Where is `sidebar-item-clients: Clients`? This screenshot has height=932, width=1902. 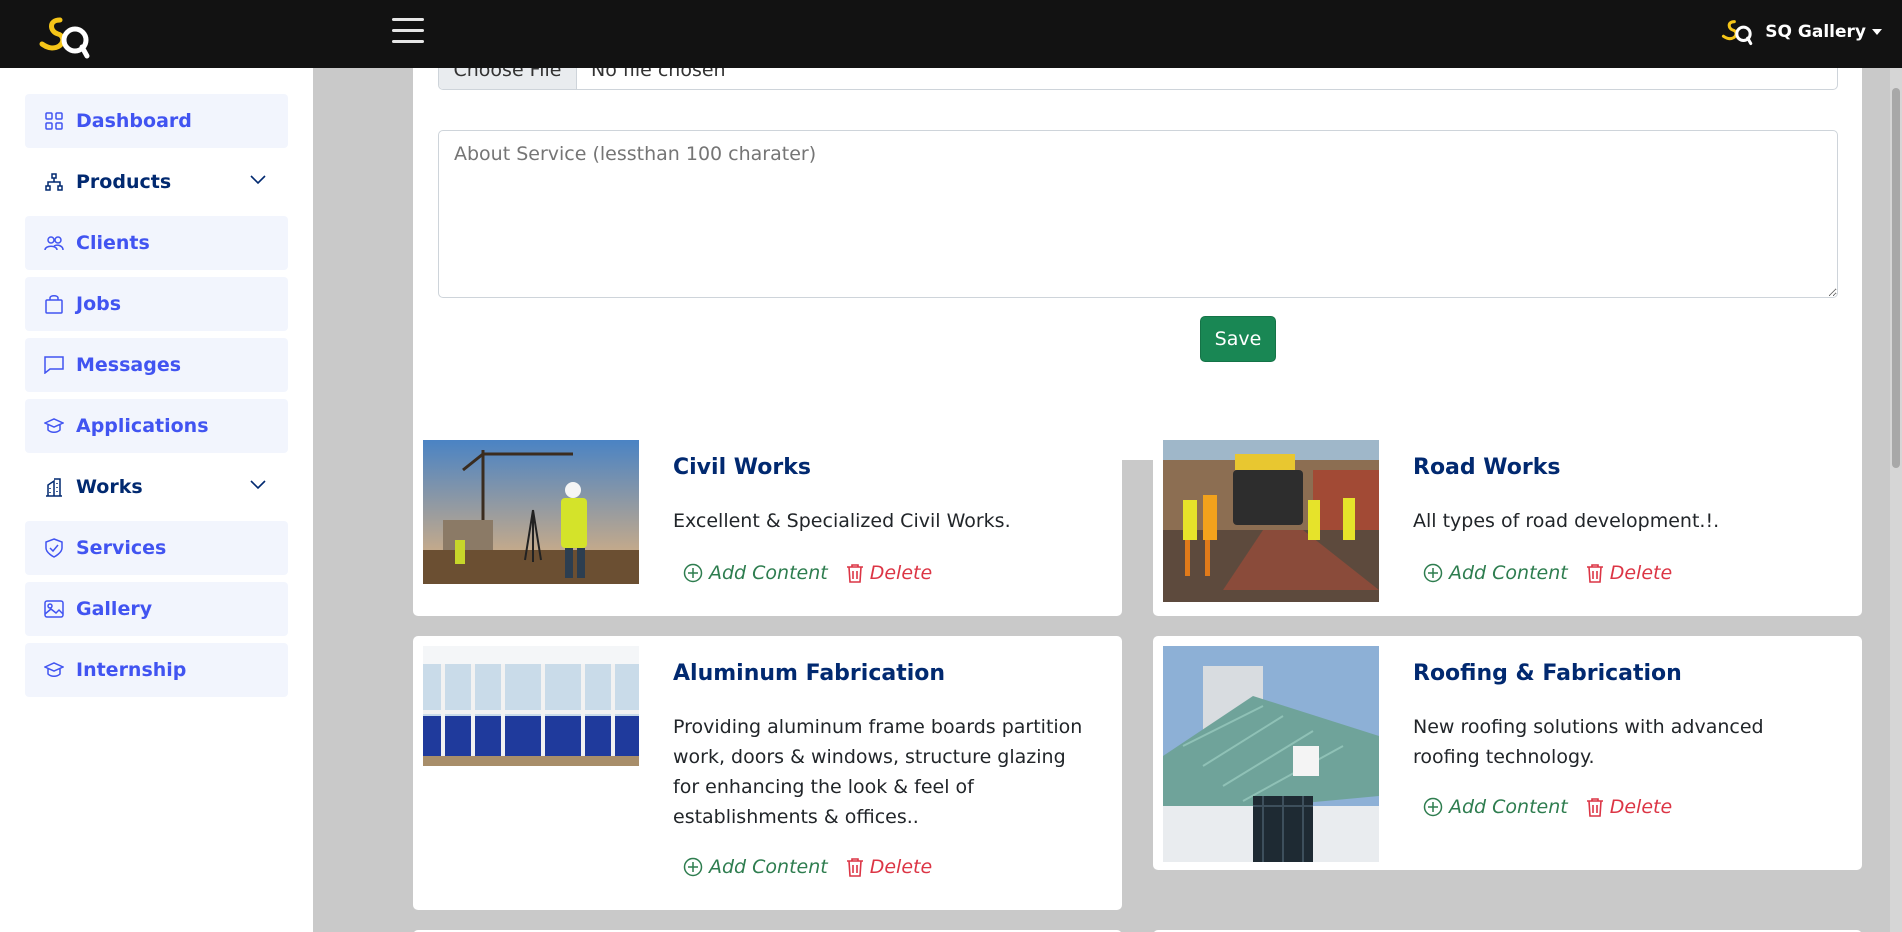 sidebar-item-clients: Clients is located at coordinates (156, 243).